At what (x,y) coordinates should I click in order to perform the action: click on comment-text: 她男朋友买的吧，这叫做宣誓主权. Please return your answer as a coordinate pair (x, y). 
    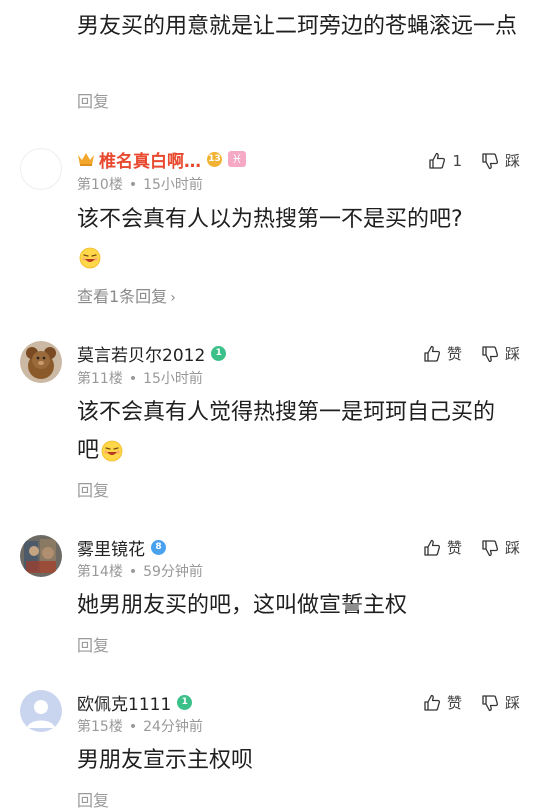
    Looking at the image, I should click on (242, 605).